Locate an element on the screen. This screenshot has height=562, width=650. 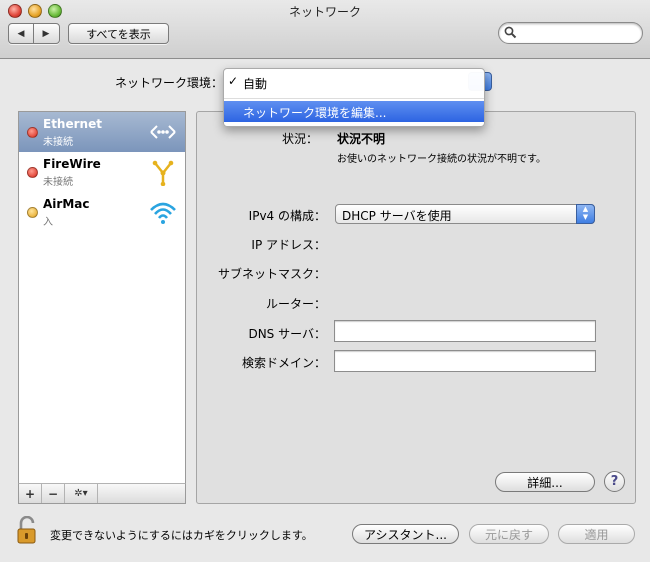
help-button: ? is located at coordinates (614, 481).